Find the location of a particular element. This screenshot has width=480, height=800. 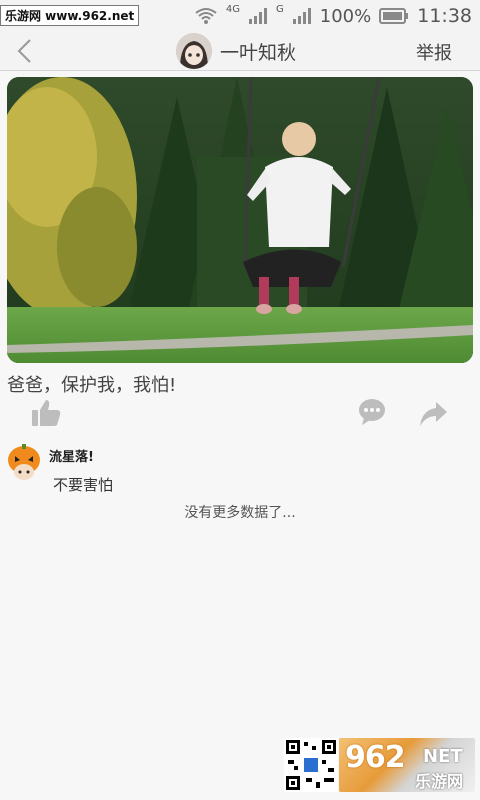

qr-code-icon is located at coordinates (311, 765).